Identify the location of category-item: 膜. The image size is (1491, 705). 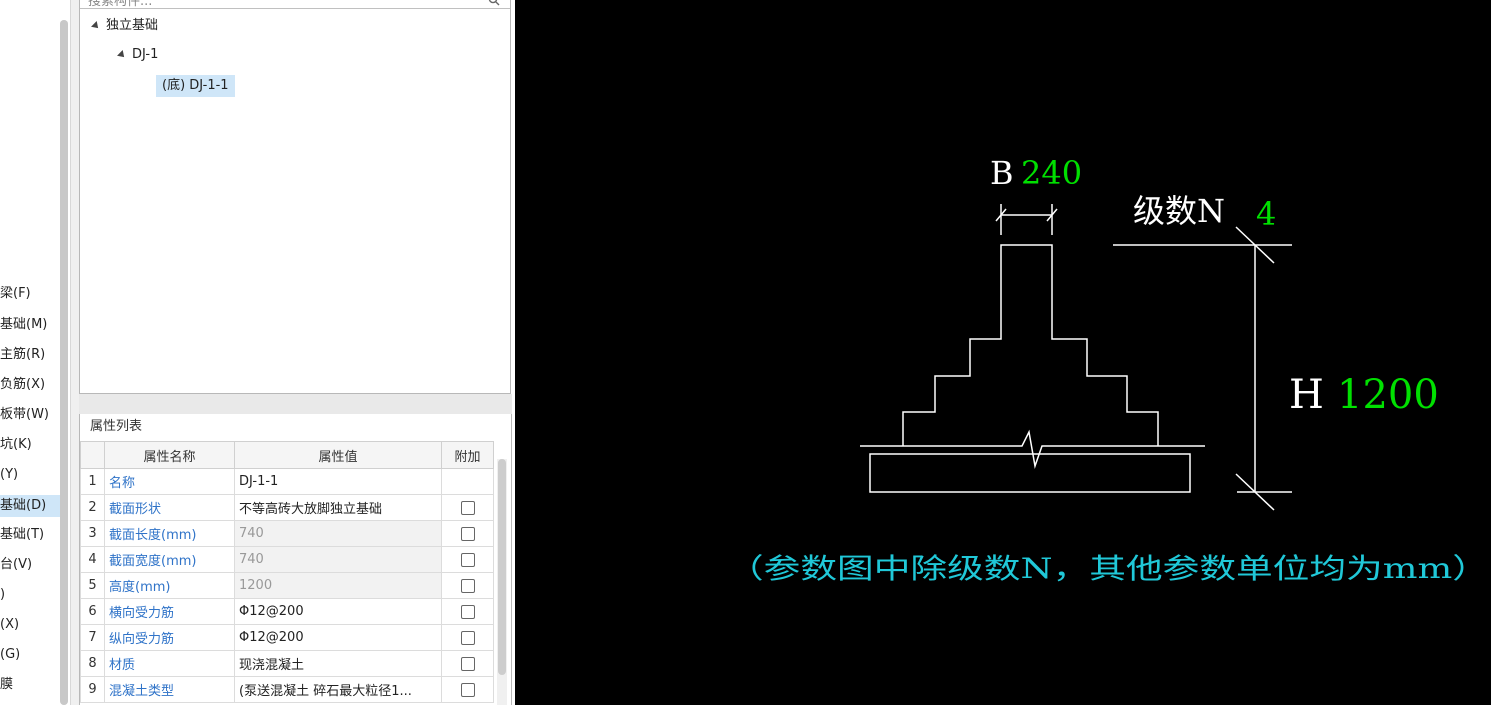
(31, 685).